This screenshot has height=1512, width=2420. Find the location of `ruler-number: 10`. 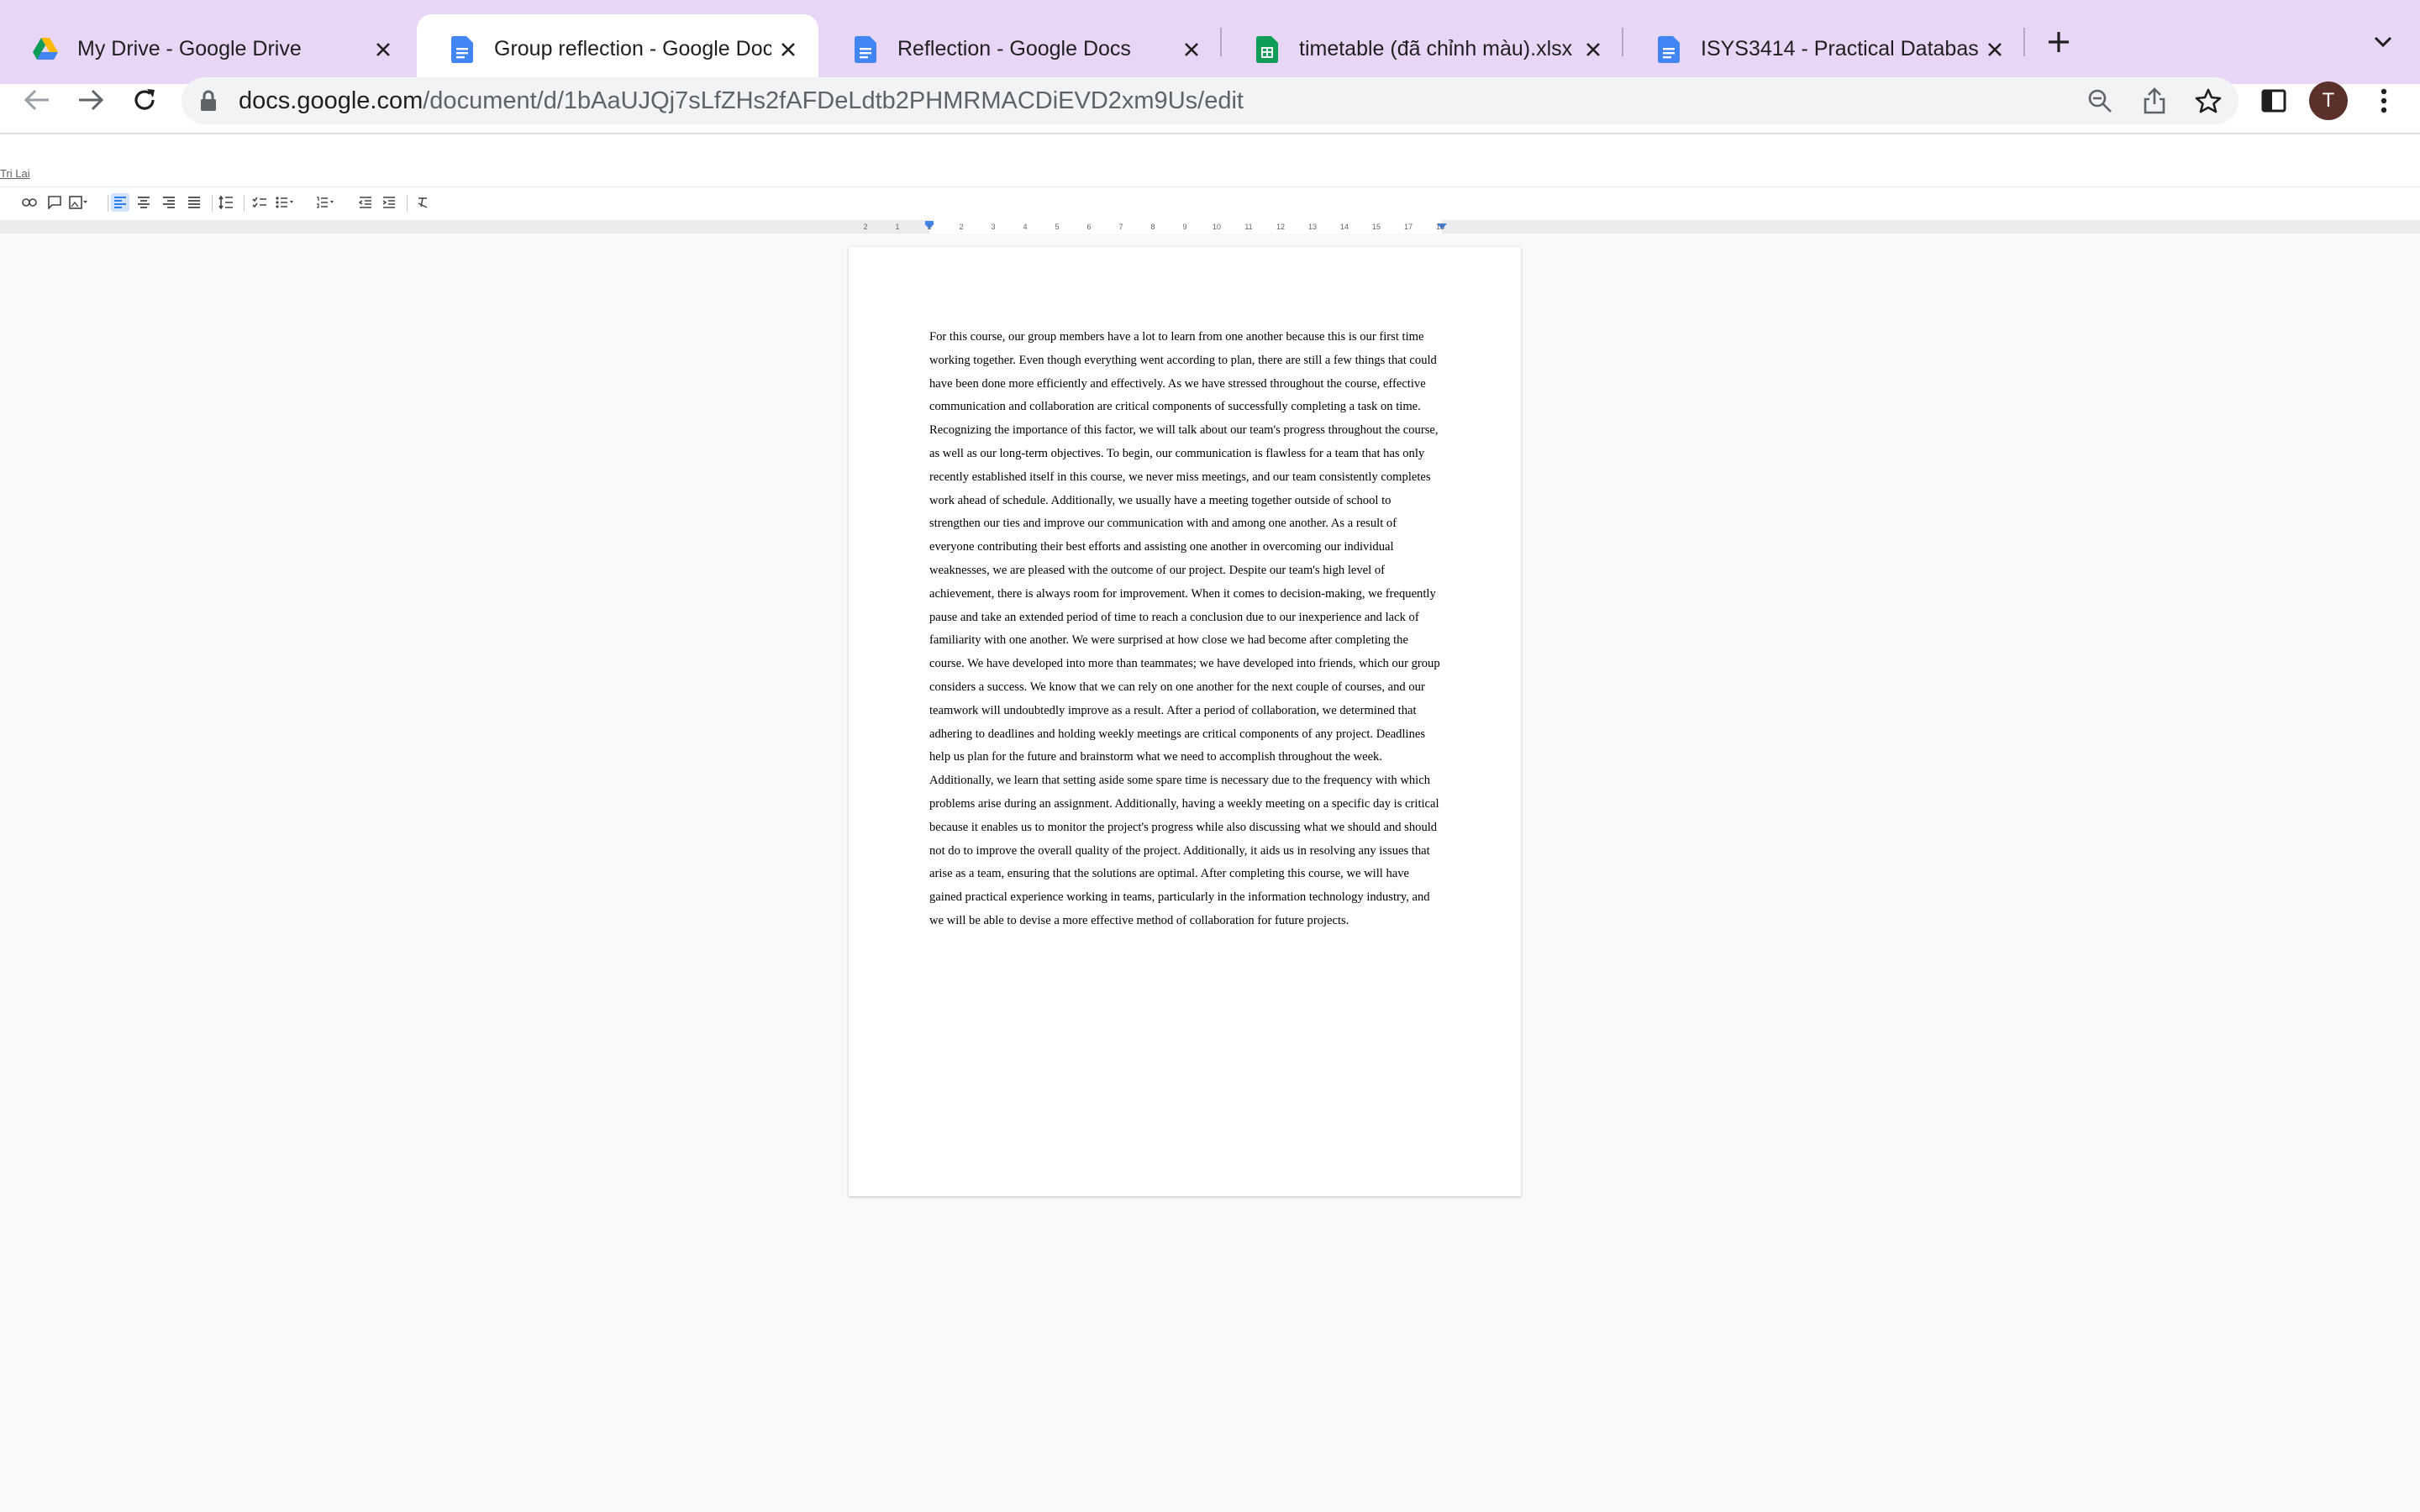

ruler-number: 10 is located at coordinates (1217, 227).